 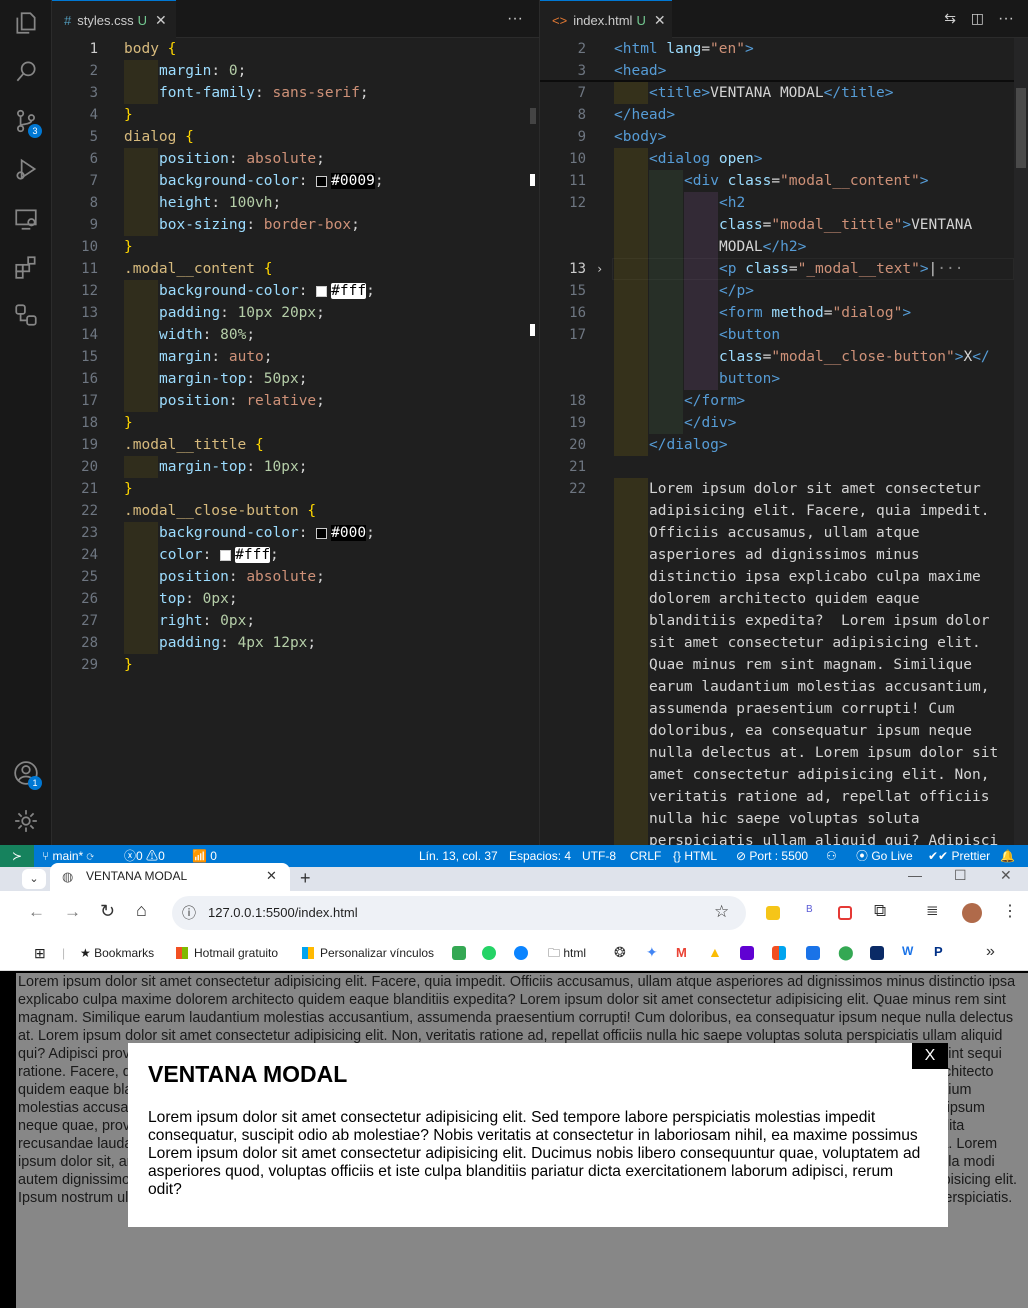 I want to click on app-wz-icon: W, so click(x=907, y=951).